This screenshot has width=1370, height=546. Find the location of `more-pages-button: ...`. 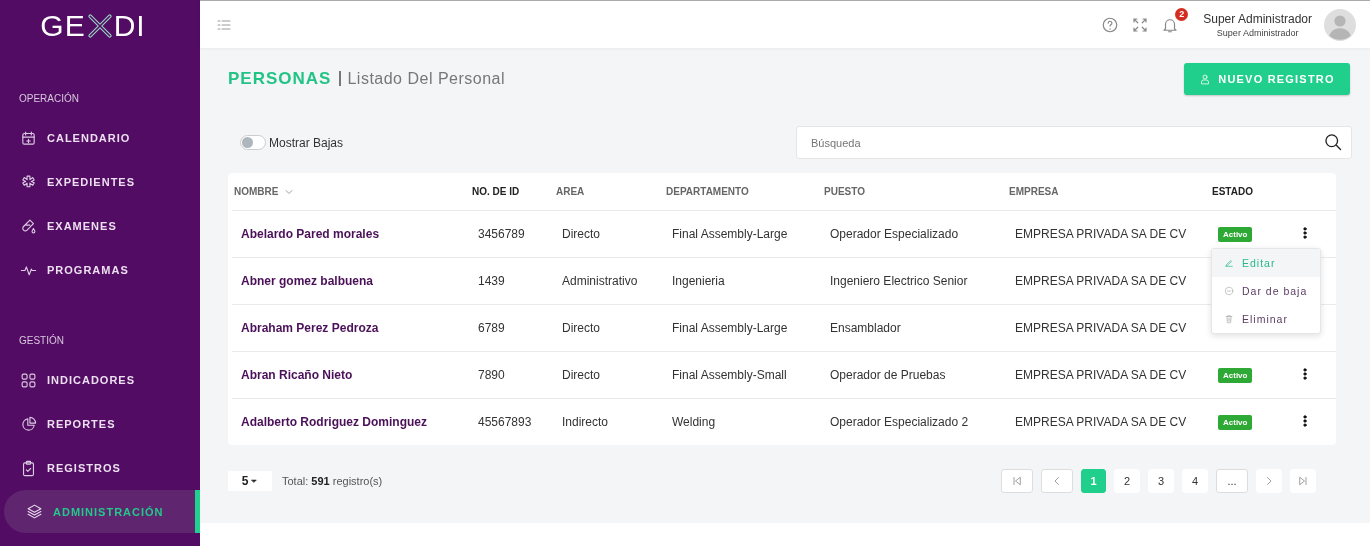

more-pages-button: ... is located at coordinates (1232, 481).